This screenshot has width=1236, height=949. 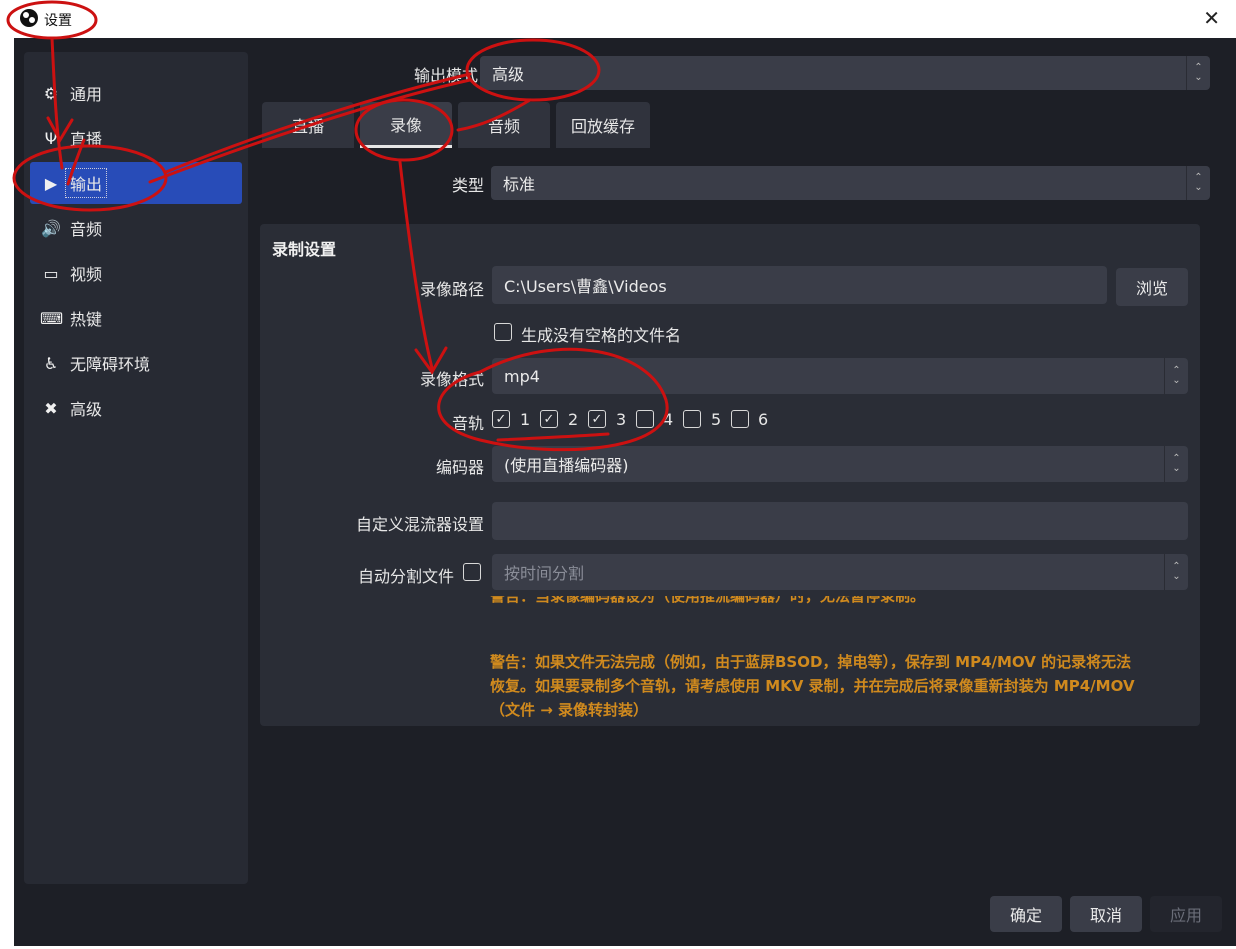 What do you see at coordinates (716, 419) in the screenshot?
I see `audio-track-label-5: 5` at bounding box center [716, 419].